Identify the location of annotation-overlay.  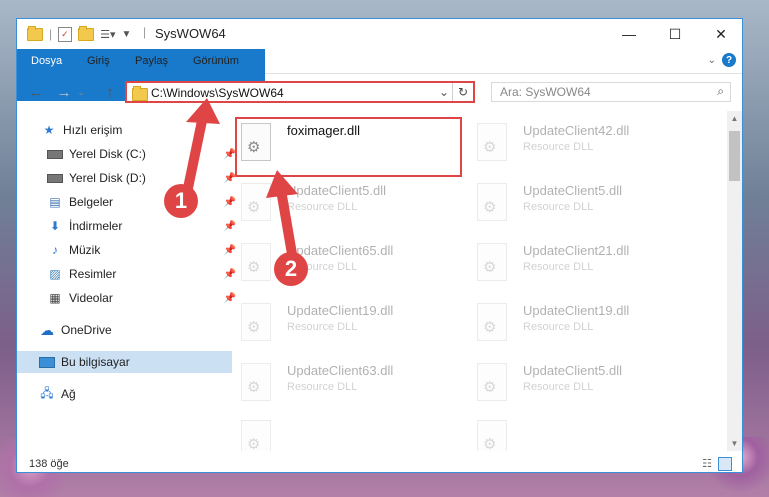
(240, 178).